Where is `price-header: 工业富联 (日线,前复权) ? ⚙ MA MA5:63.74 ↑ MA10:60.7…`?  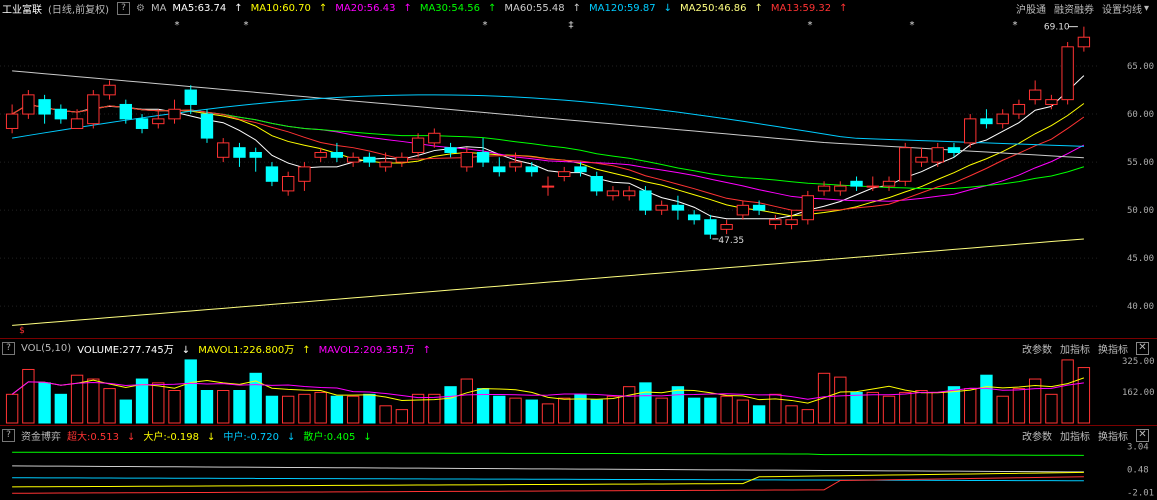 price-header: 工业富联 (日线,前复权) ? ⚙ MA MA5:63.74 ↑ MA10:60.7… is located at coordinates (578, 8).